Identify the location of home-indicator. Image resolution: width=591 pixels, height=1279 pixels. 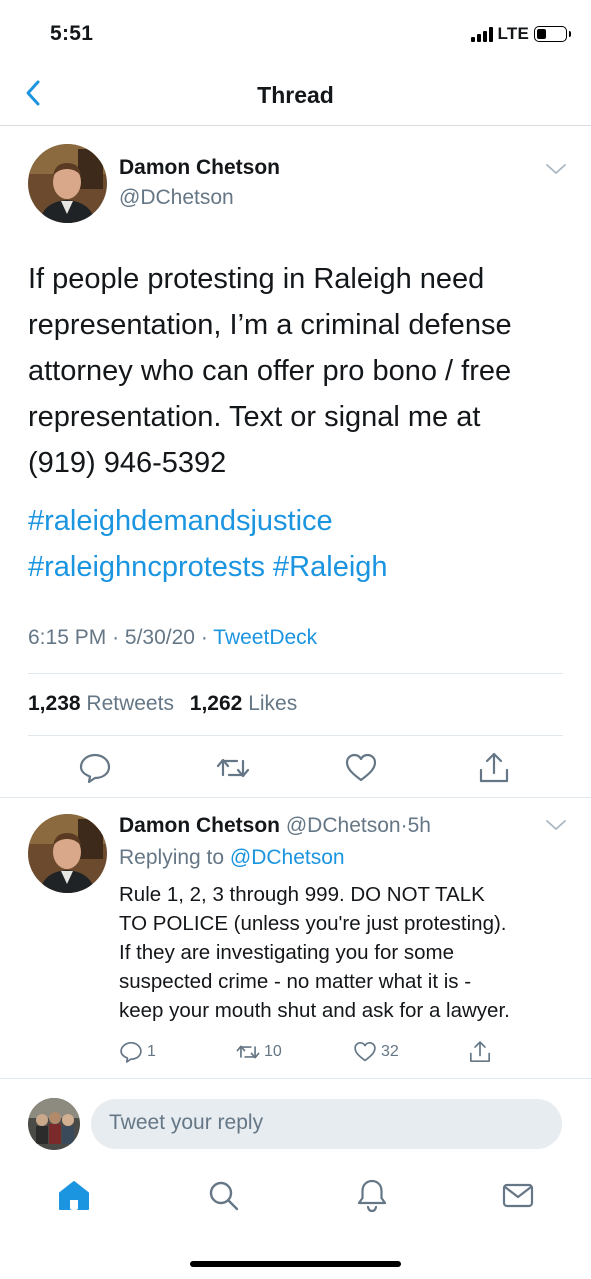
(295, 1264).